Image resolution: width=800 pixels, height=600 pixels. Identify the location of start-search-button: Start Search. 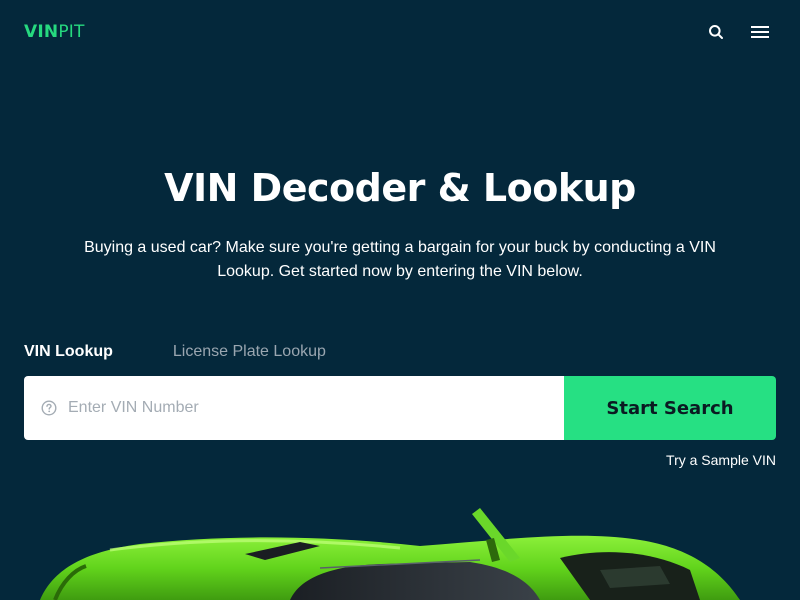
(670, 408).